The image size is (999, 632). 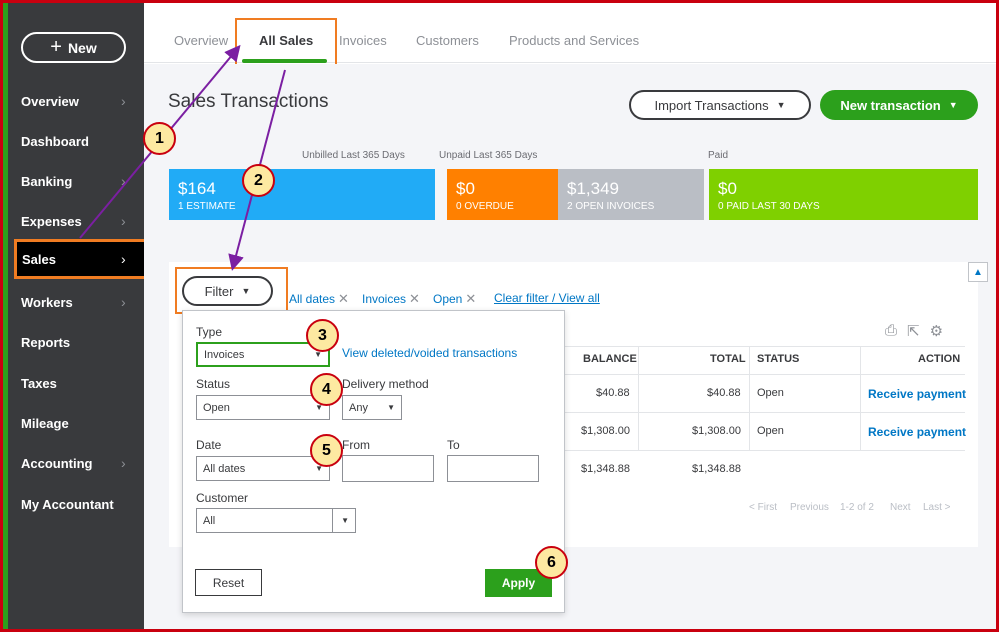 What do you see at coordinates (82, 47) in the screenshot?
I see `new-button-label: New` at bounding box center [82, 47].